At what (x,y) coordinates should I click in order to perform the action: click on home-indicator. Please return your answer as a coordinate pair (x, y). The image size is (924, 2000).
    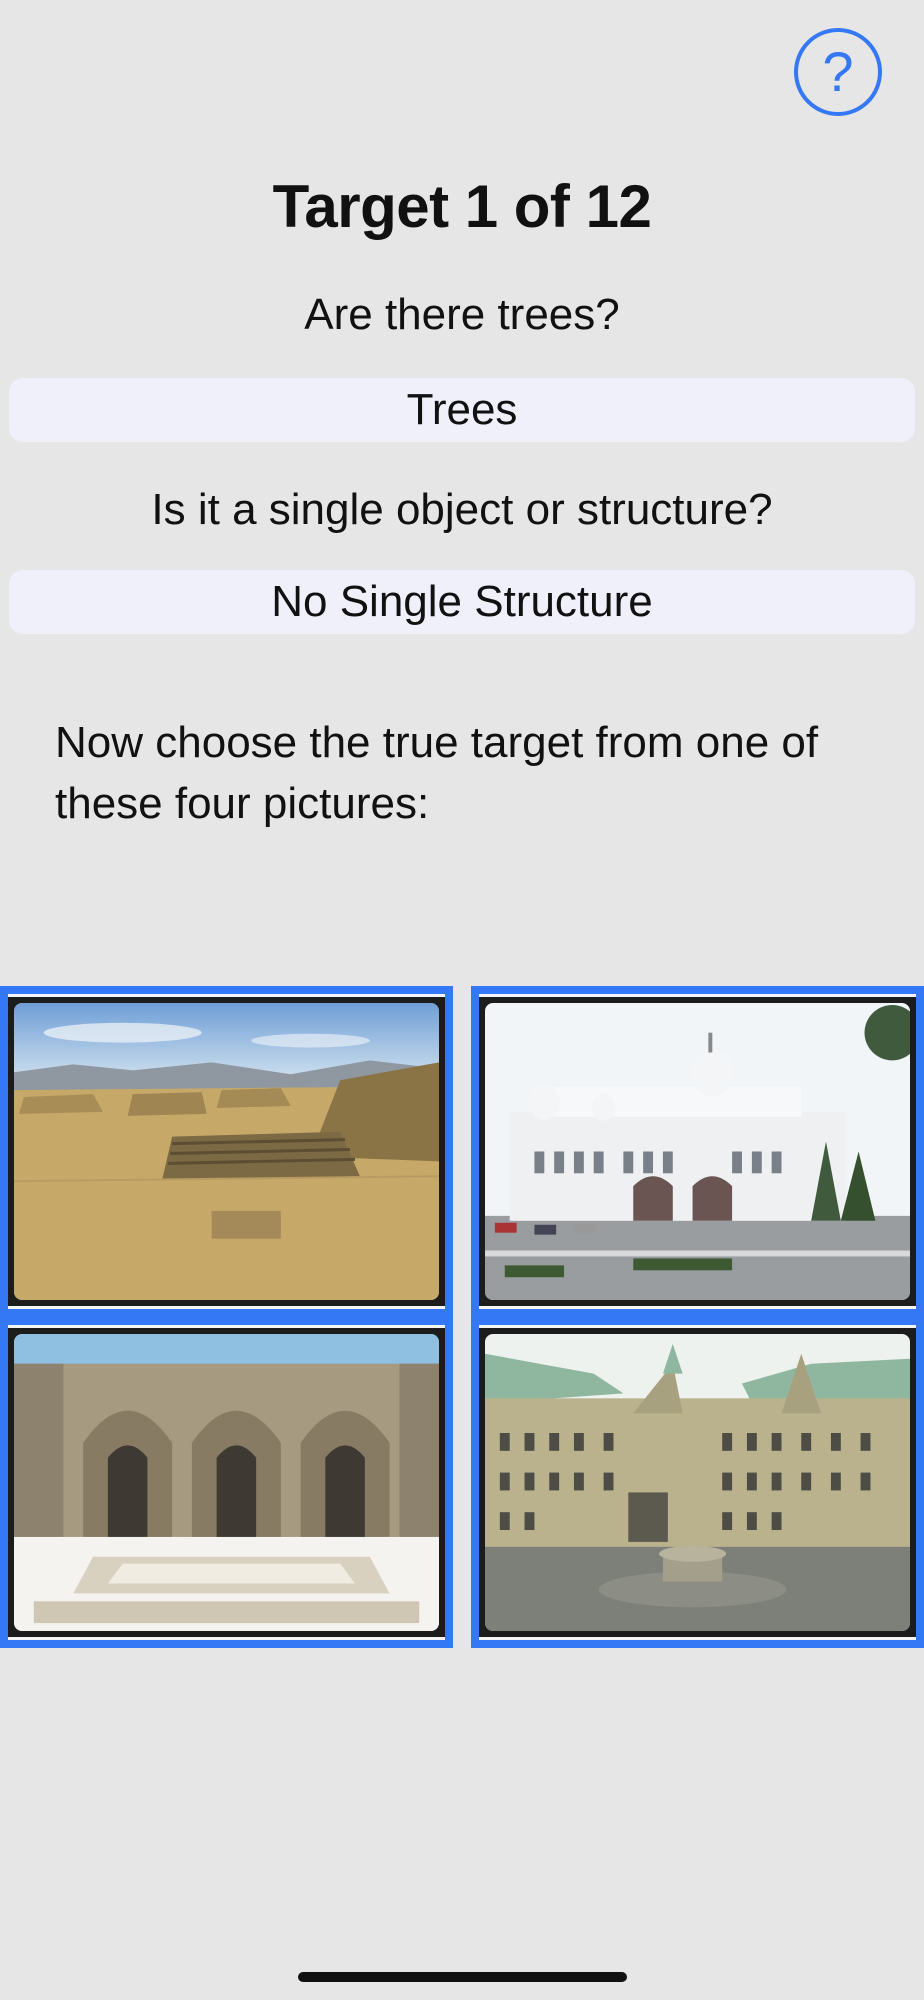
    Looking at the image, I should click on (462, 1977).